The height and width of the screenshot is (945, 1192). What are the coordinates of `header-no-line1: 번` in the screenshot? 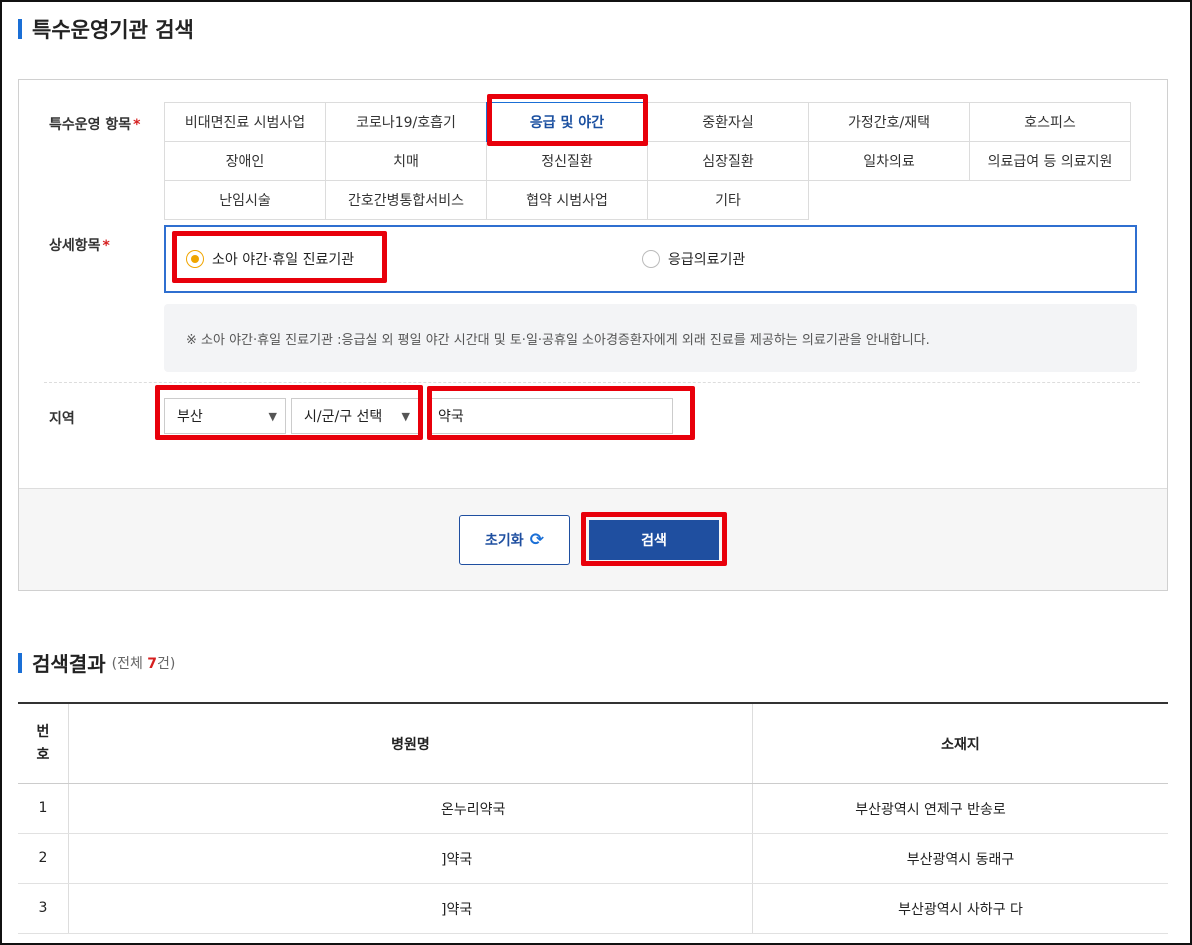 It's located at (43, 732).